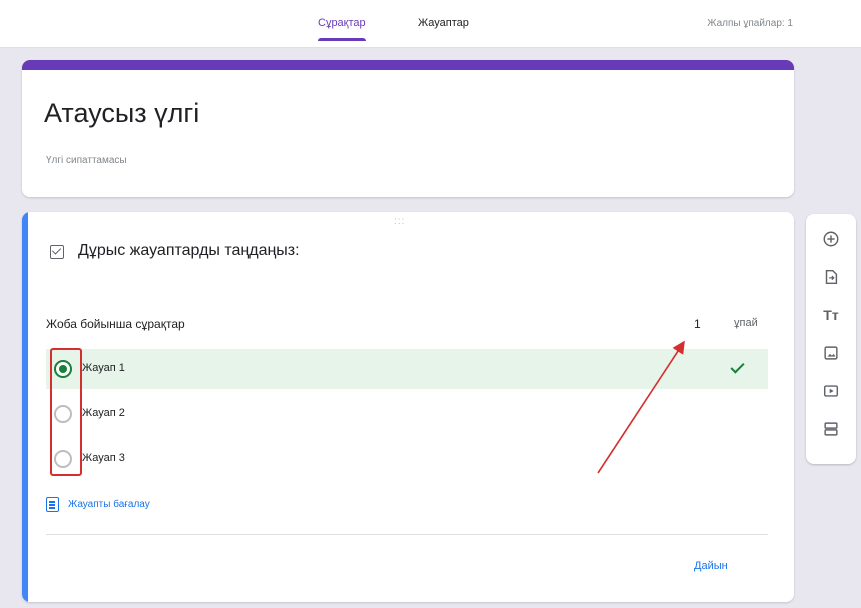  I want to click on active-tab-indicator, so click(342, 39).